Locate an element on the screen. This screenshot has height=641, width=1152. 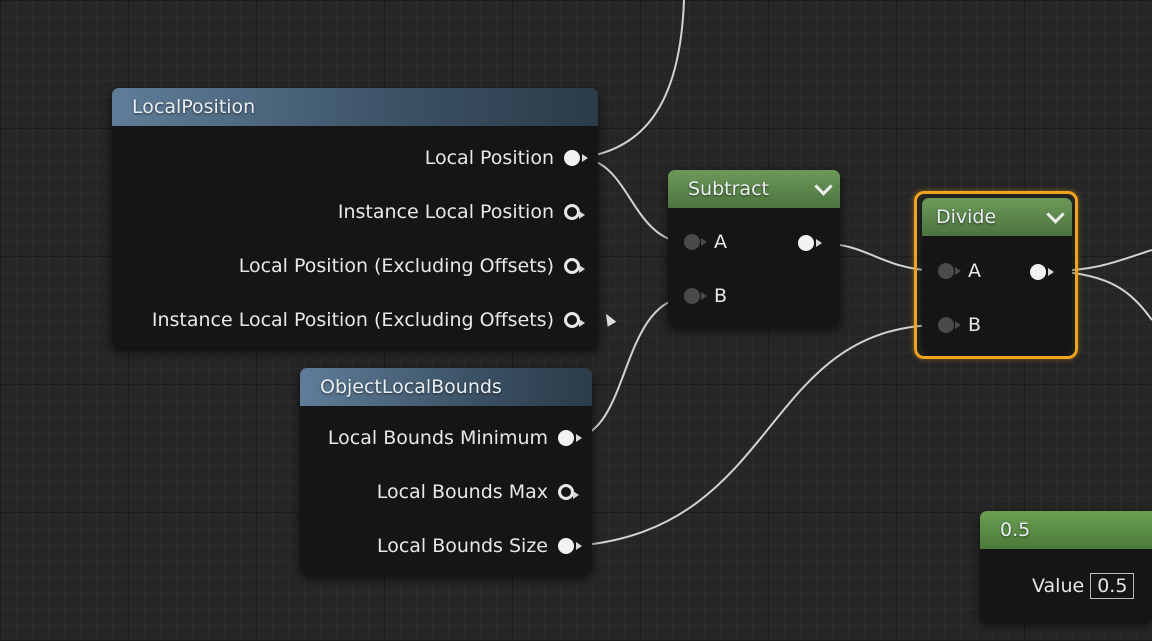
output-local-bounds-size: Local Bounds Size is located at coordinates (479, 546).